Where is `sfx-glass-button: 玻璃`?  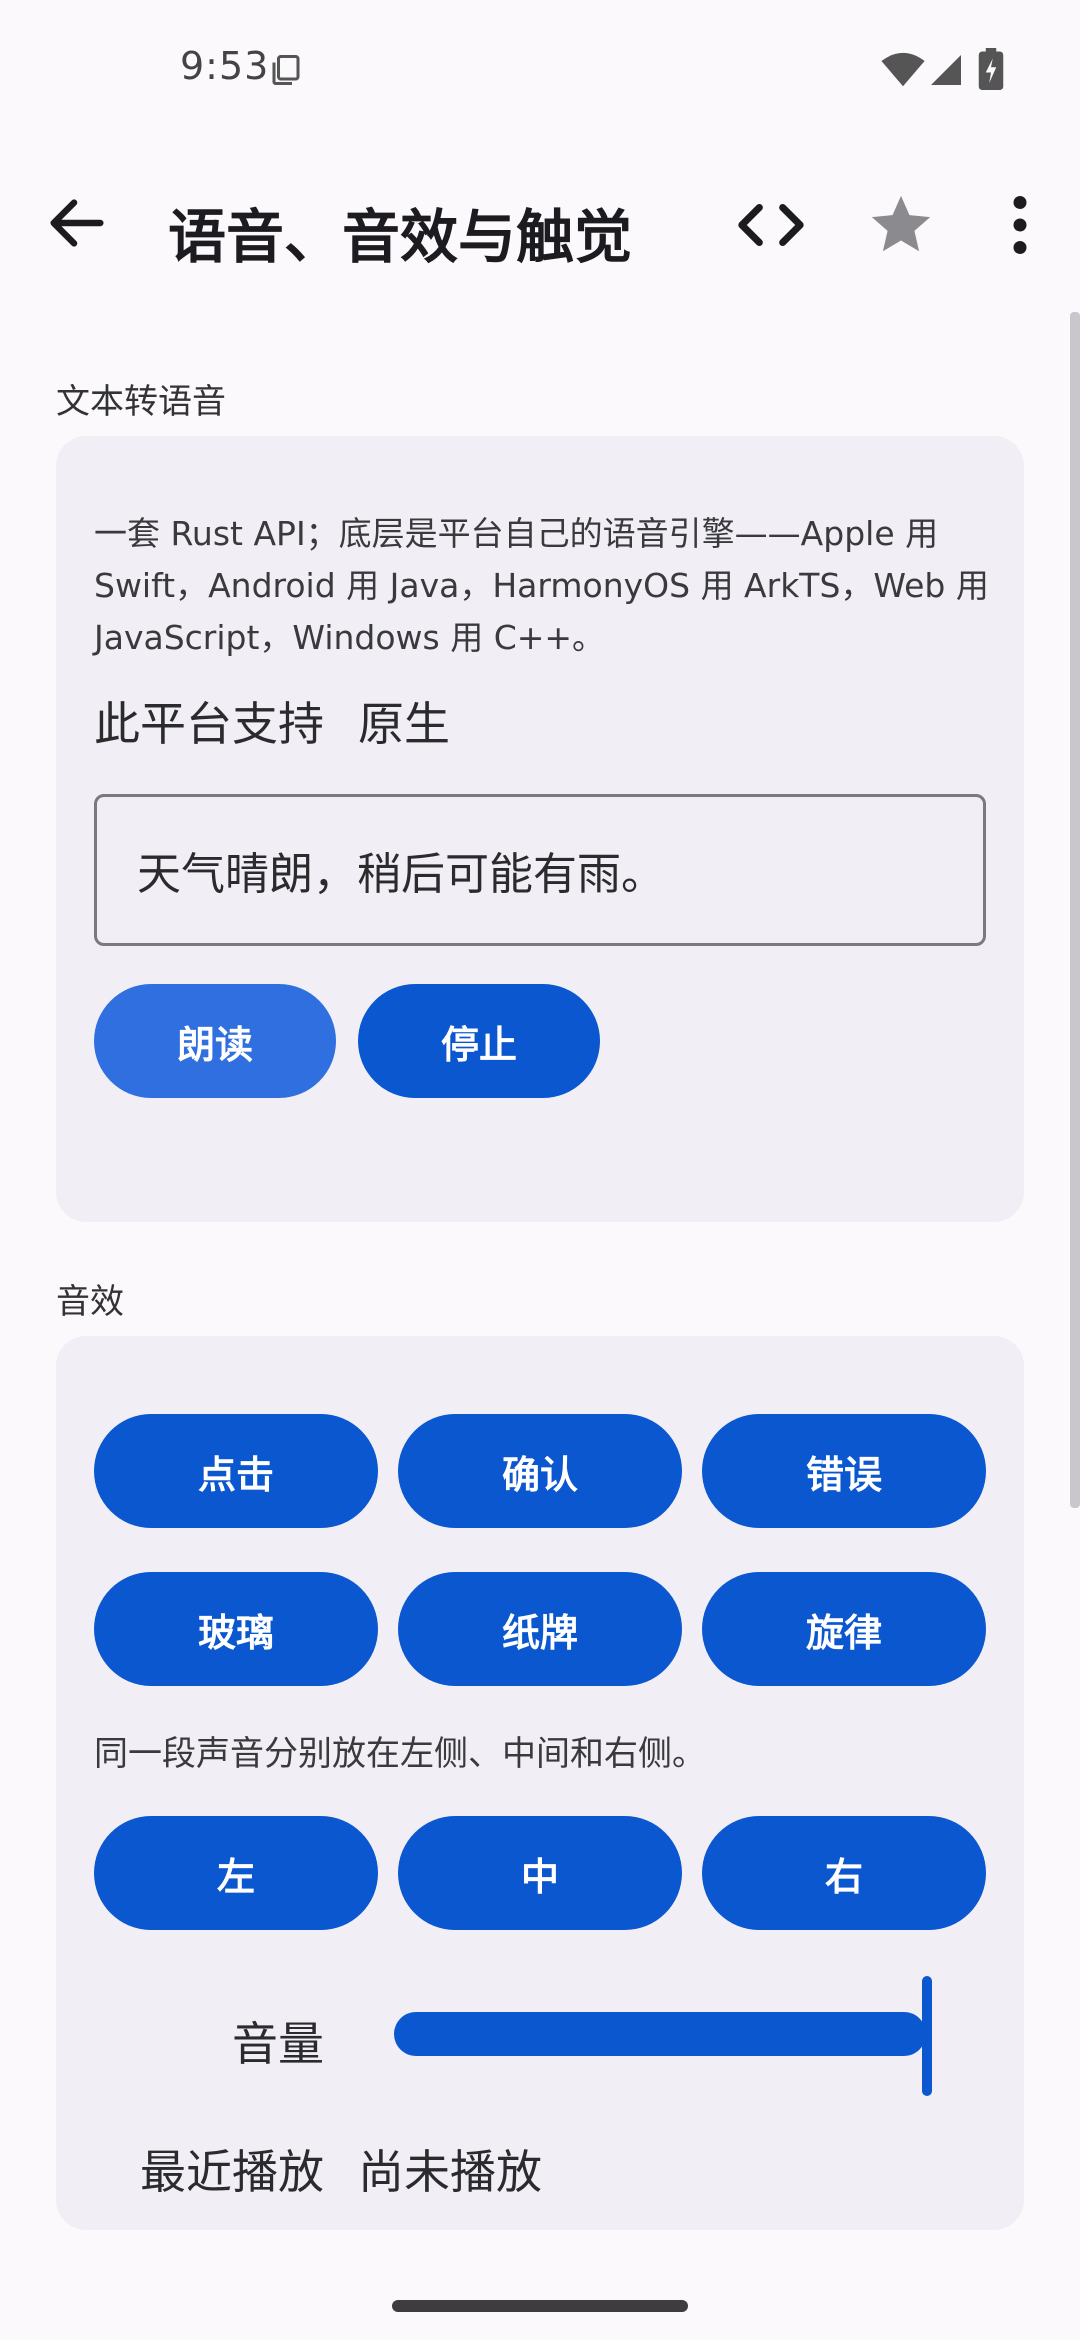 sfx-glass-button: 玻璃 is located at coordinates (236, 1629).